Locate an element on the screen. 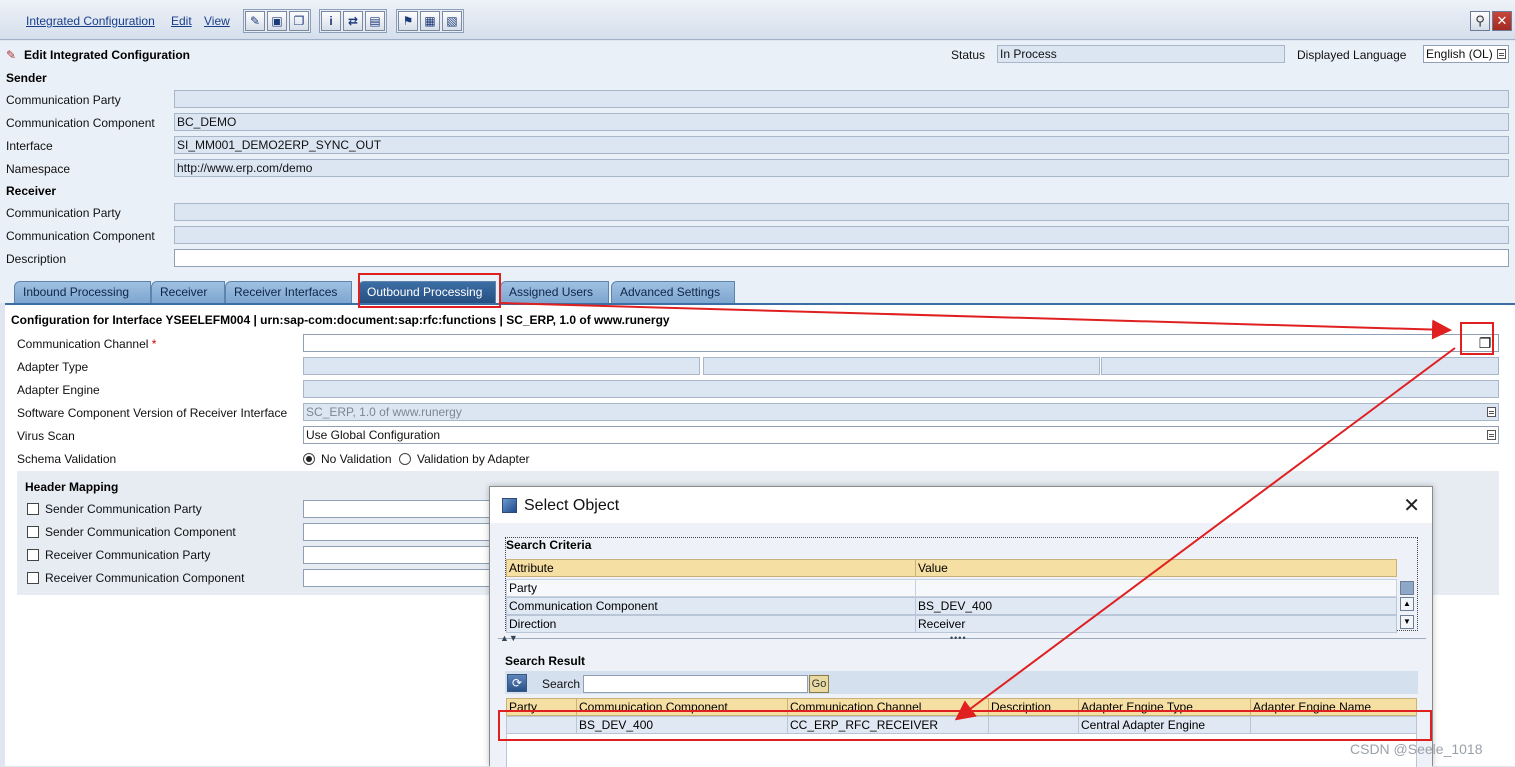  pin-icon: ⚲ is located at coordinates (1480, 21).